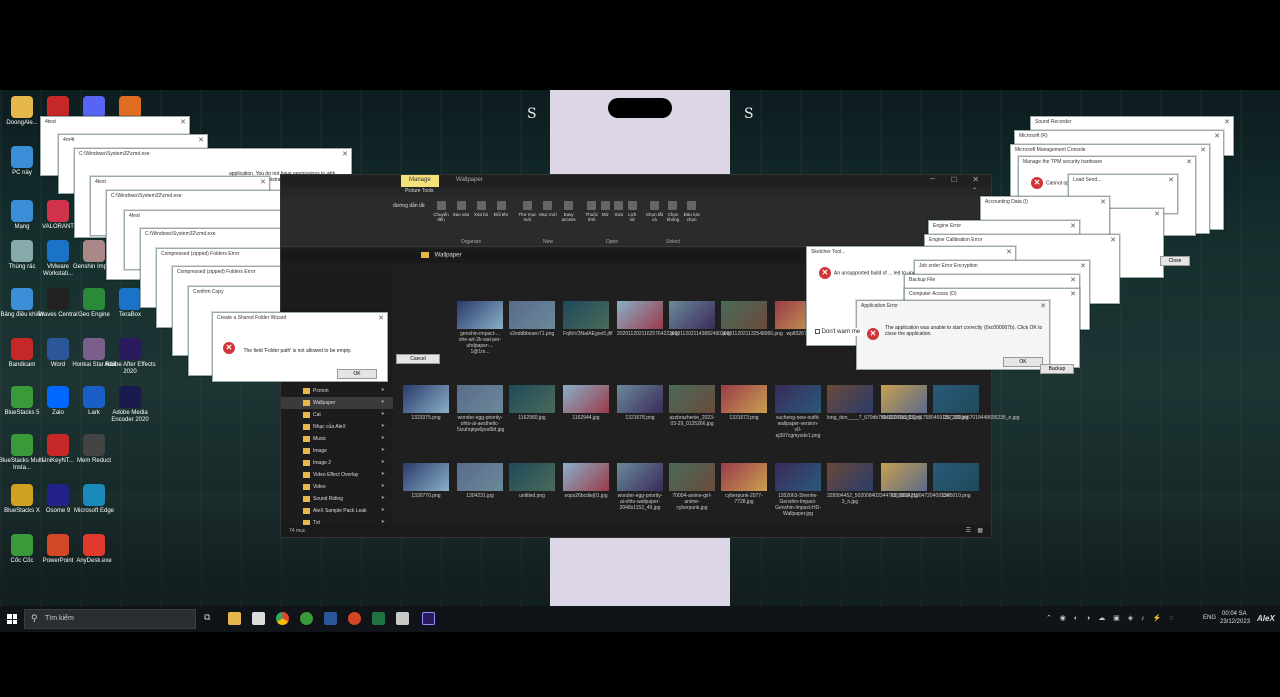 This screenshot has width=1280, height=697. I want to click on ribbon-button: Lịch sử, so click(633, 211).